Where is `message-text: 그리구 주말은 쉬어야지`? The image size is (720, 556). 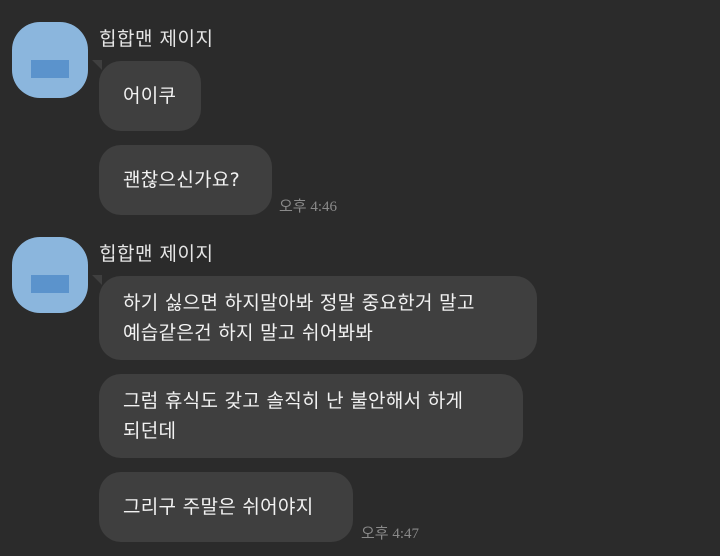
message-text: 그리구 주말은 쉬어야지 is located at coordinates (218, 507).